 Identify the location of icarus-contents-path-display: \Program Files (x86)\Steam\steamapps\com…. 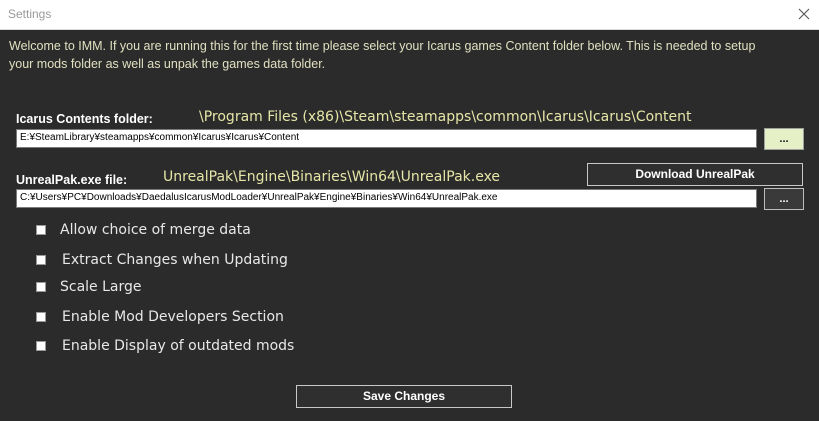
(445, 117).